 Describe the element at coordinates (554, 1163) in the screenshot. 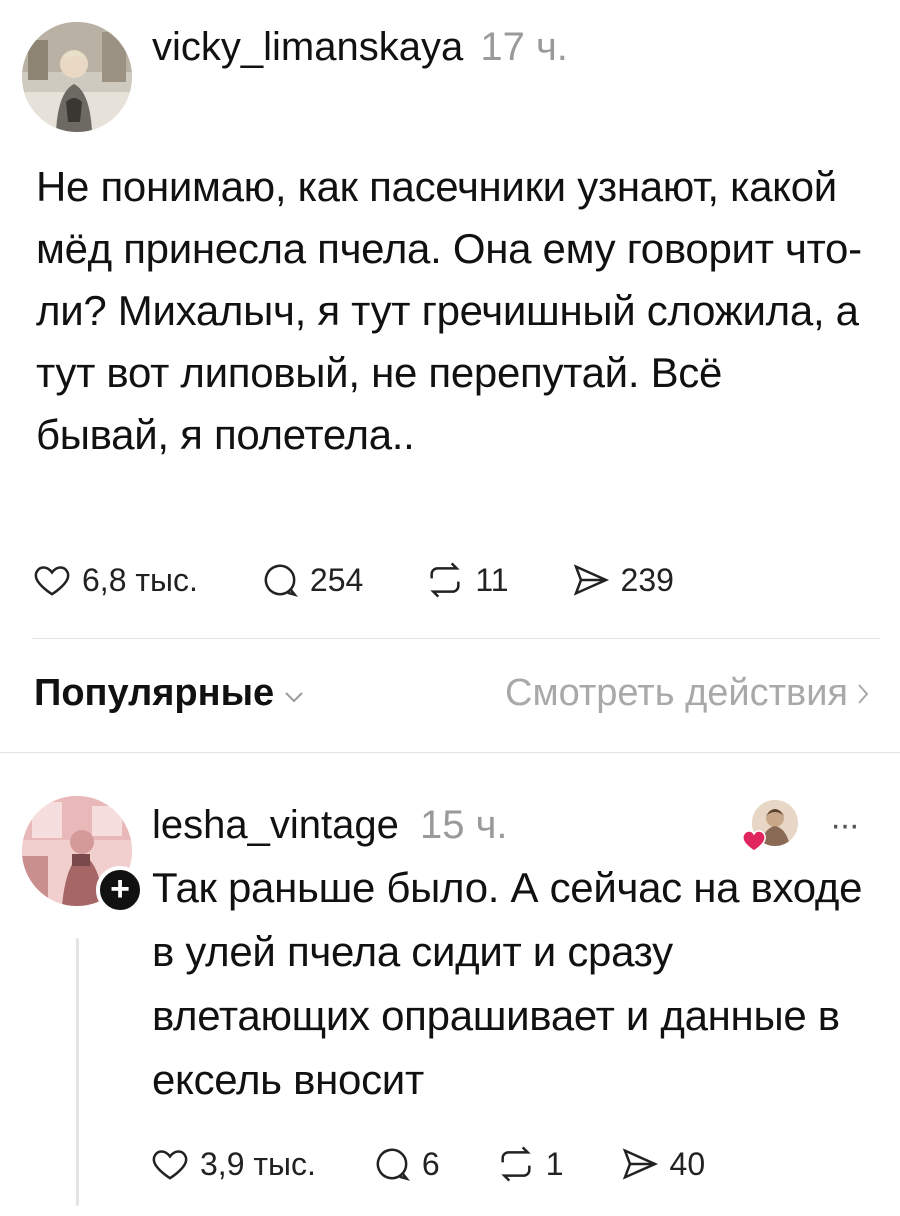

I see `reply-repost-count: 1` at that location.